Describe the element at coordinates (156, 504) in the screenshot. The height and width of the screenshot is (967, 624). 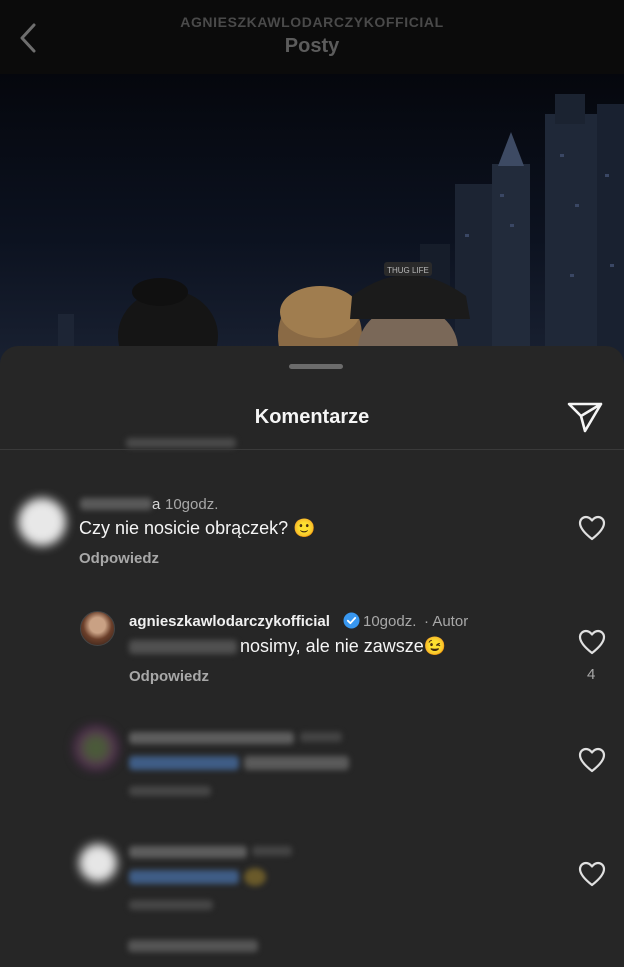
I see `comment-username-tail: a` at that location.